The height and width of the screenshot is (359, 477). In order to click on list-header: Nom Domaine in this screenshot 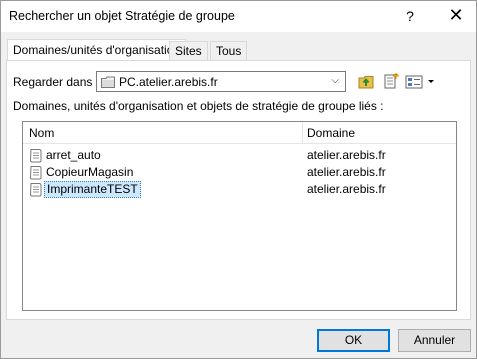, I will do `click(239, 133)`.